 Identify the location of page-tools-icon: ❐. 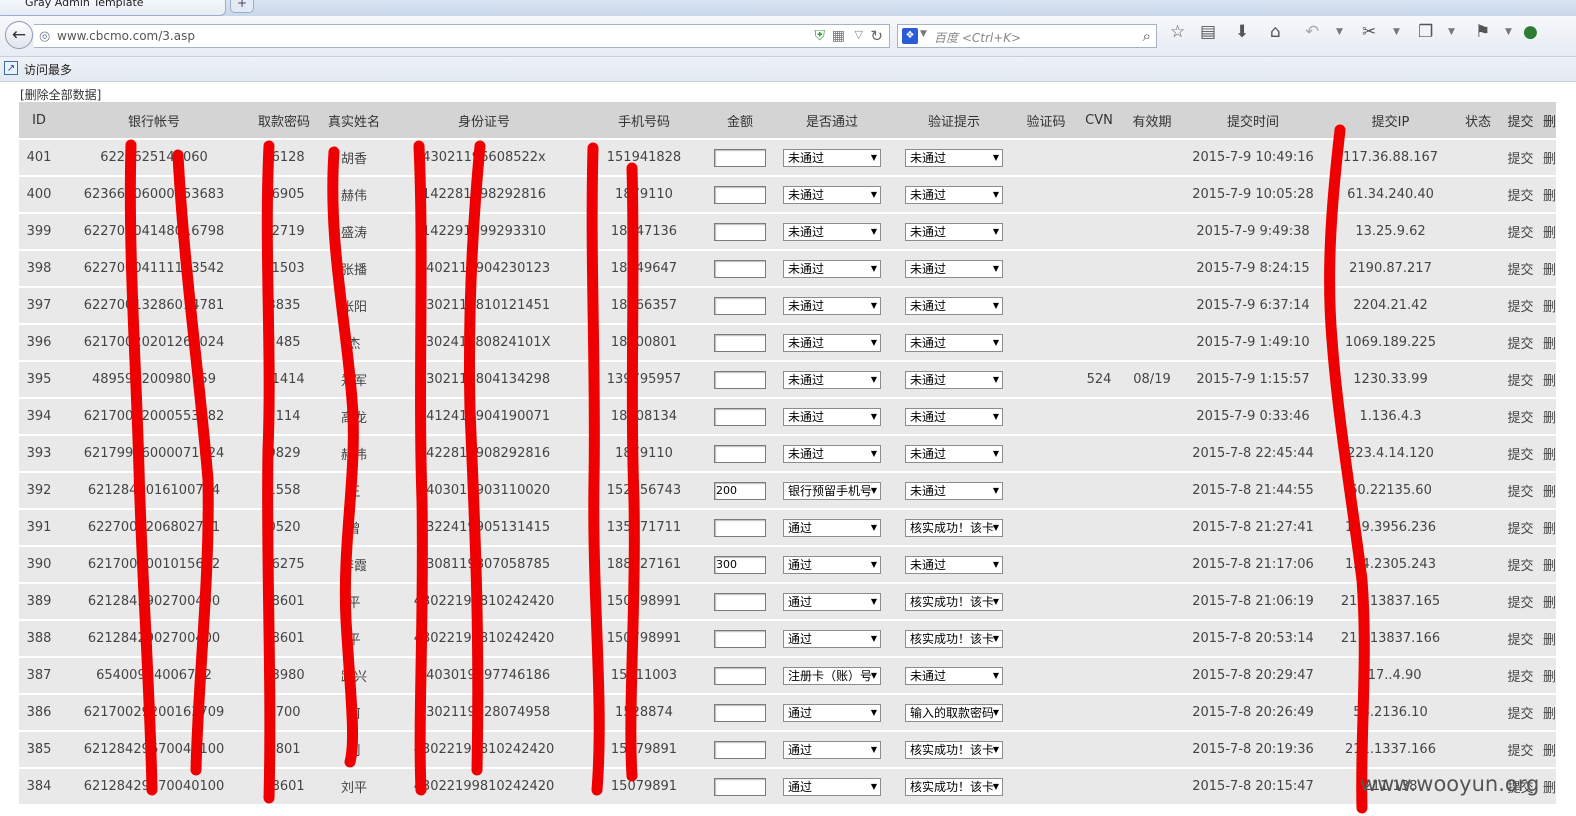
(1425, 32).